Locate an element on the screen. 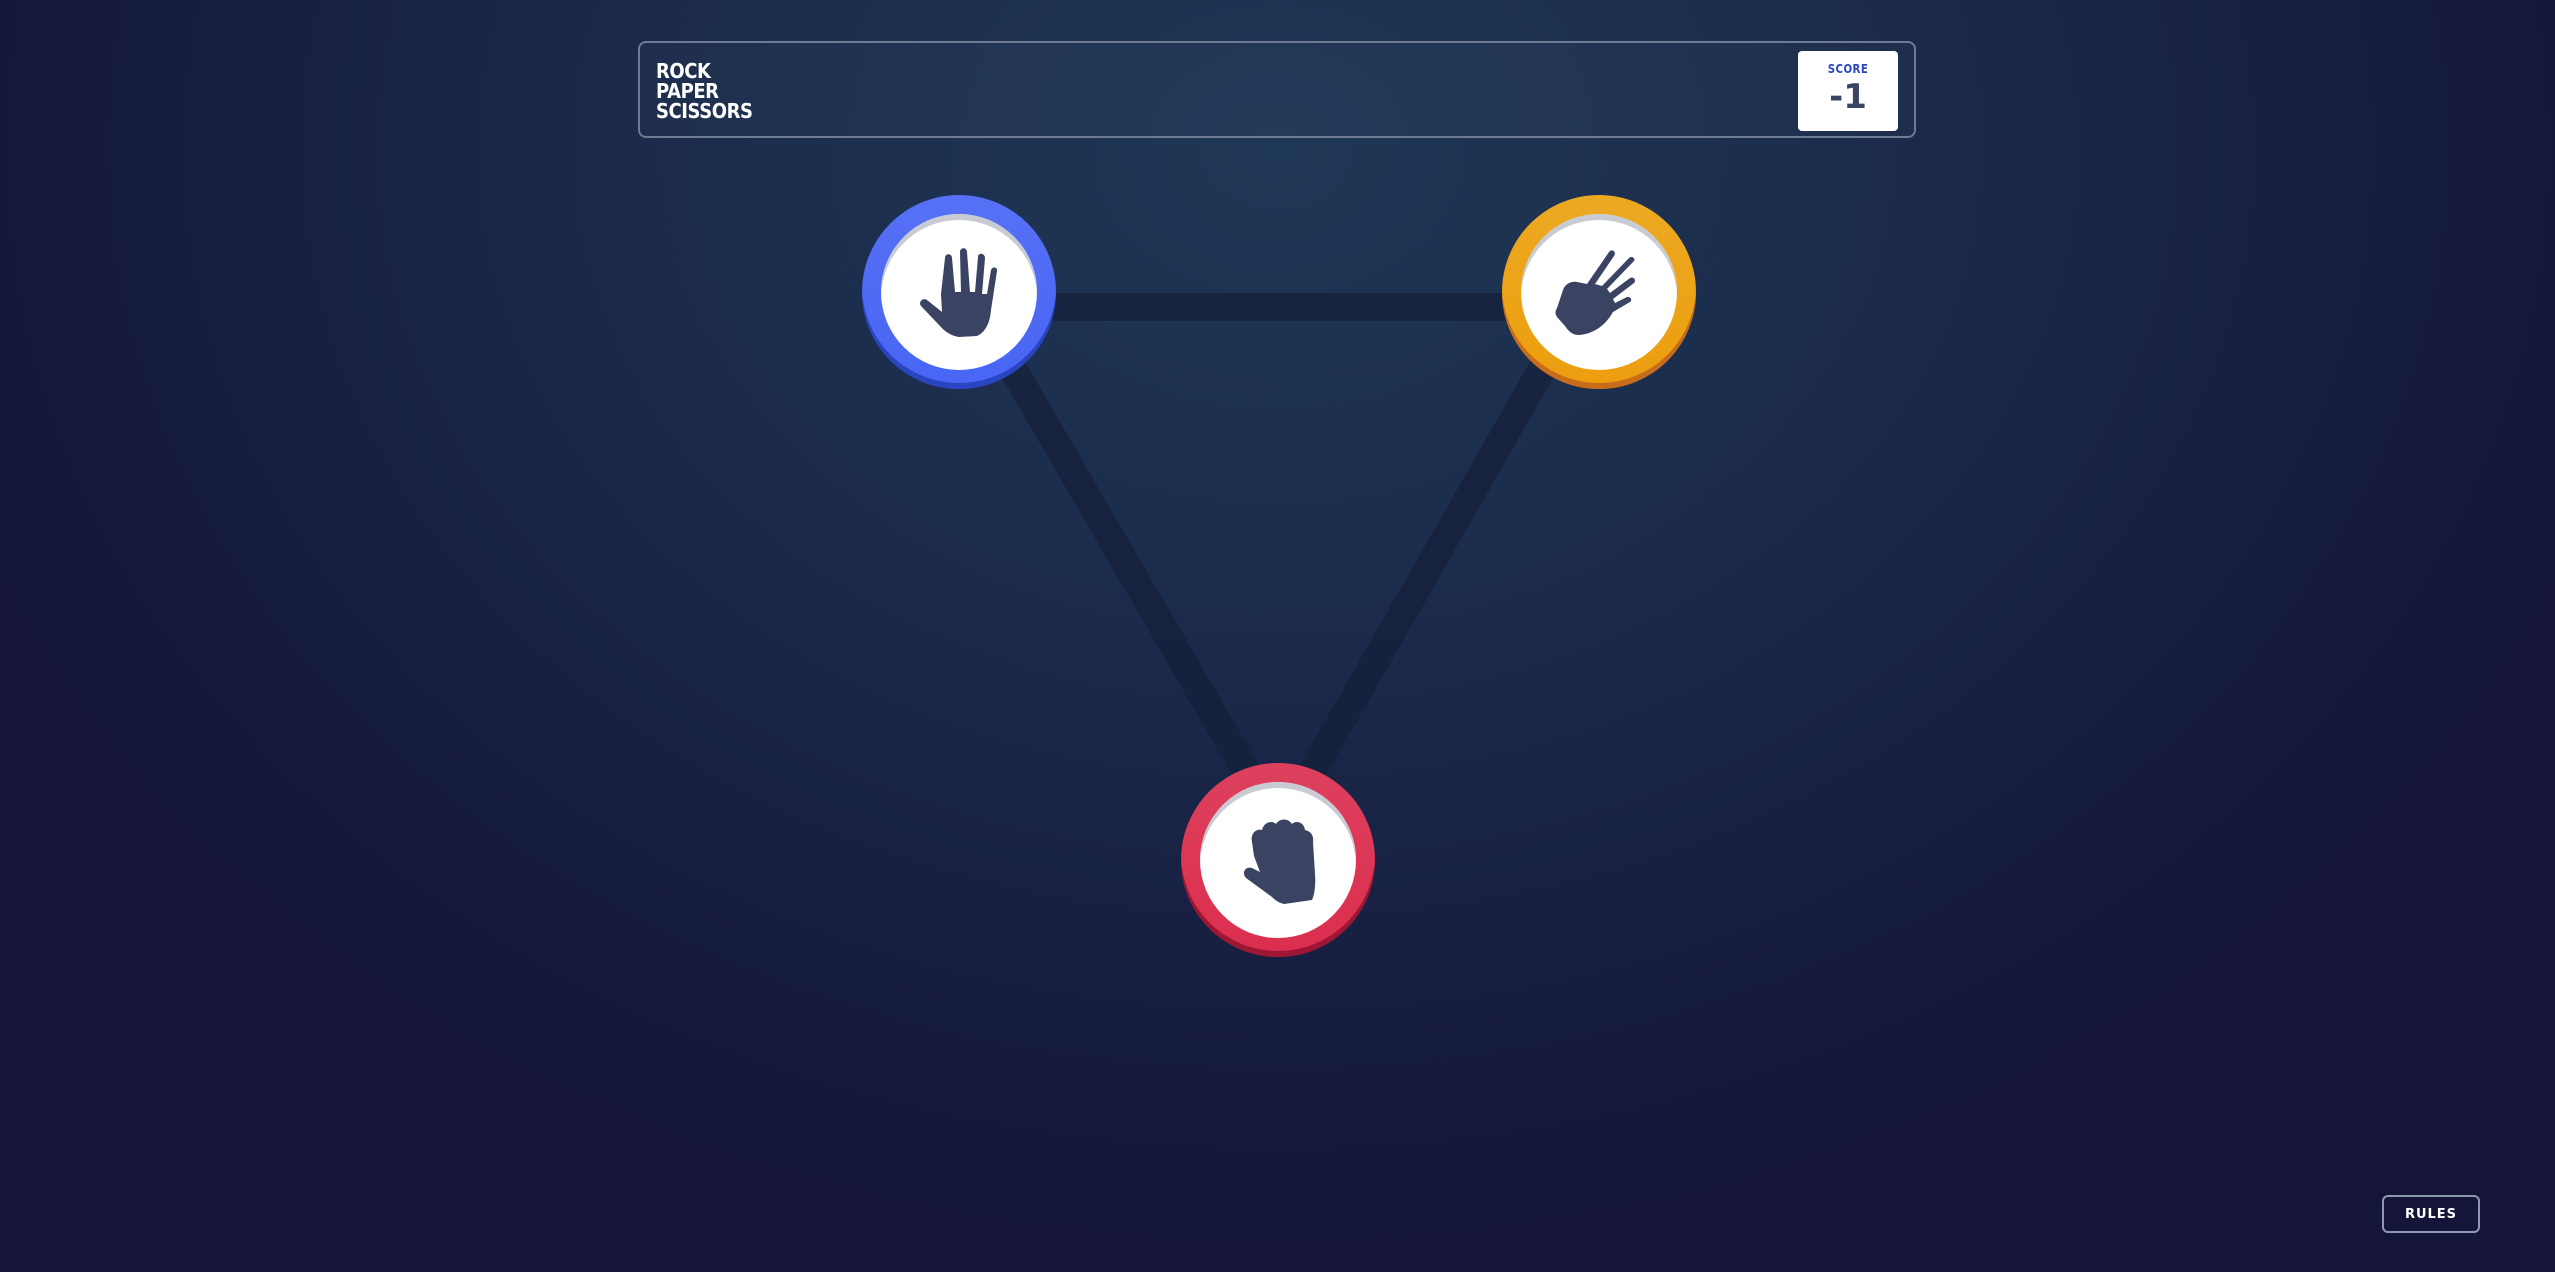  paper-button is located at coordinates (959, 292).